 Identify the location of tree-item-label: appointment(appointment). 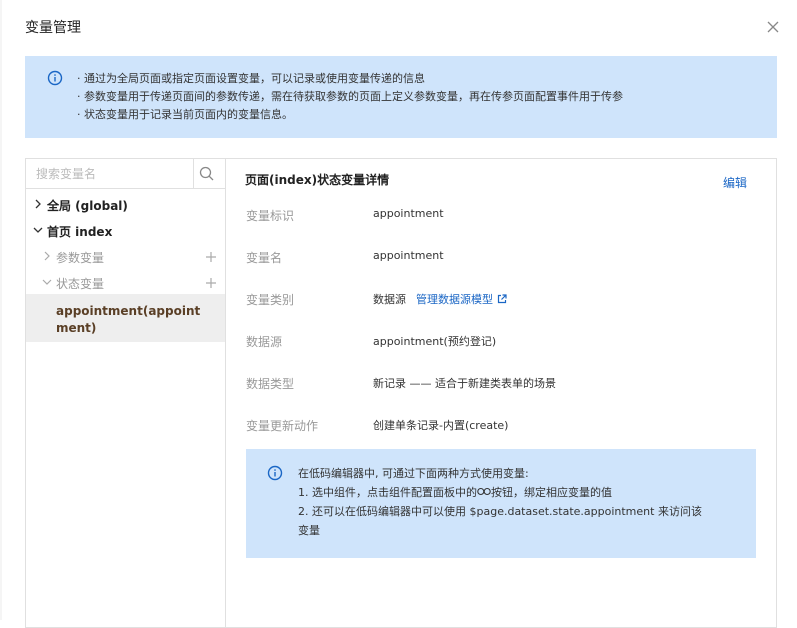
(128, 319).